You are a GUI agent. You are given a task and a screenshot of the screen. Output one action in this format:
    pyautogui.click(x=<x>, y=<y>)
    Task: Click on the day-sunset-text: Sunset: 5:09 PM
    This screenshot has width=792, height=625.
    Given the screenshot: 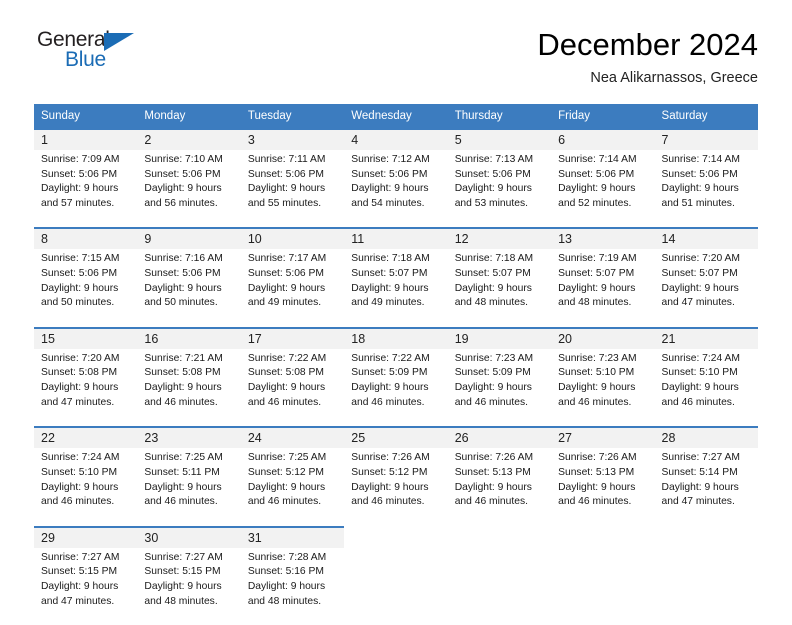 What is the action you would take?
    pyautogui.click(x=389, y=373)
    